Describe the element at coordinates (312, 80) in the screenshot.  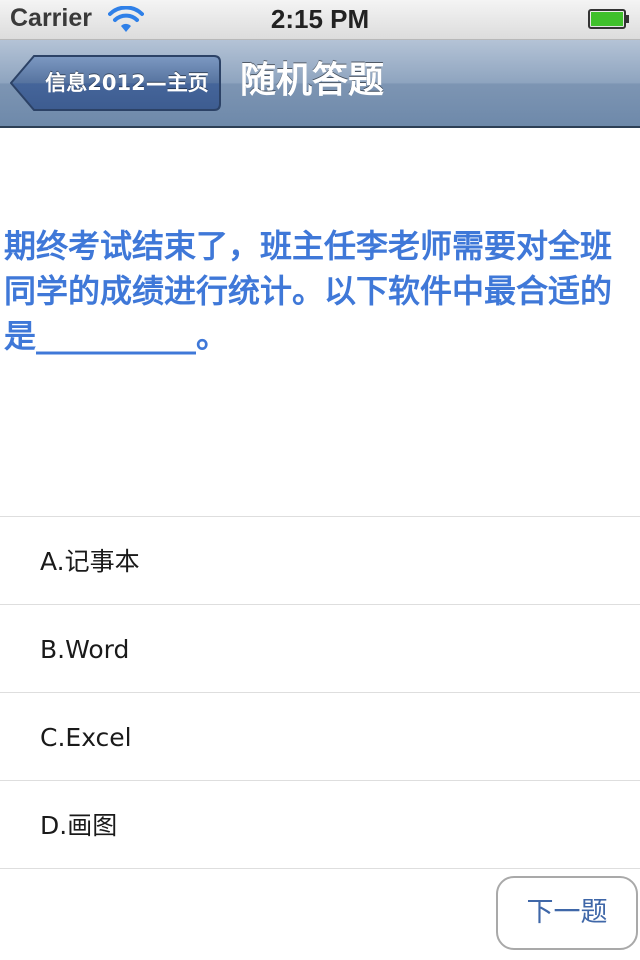
I see `page-title: 随机答题` at that location.